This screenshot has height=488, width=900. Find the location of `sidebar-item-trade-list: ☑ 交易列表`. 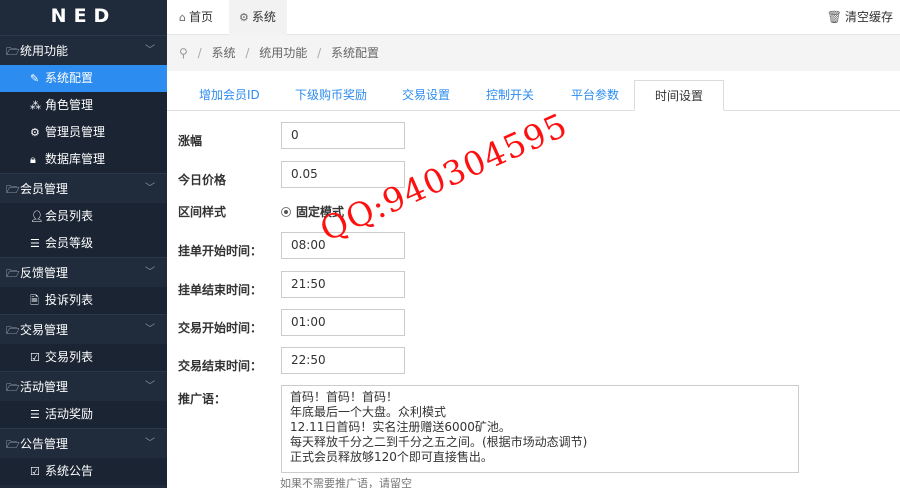

sidebar-item-trade-list: ☑ 交易列表 is located at coordinates (83, 357).